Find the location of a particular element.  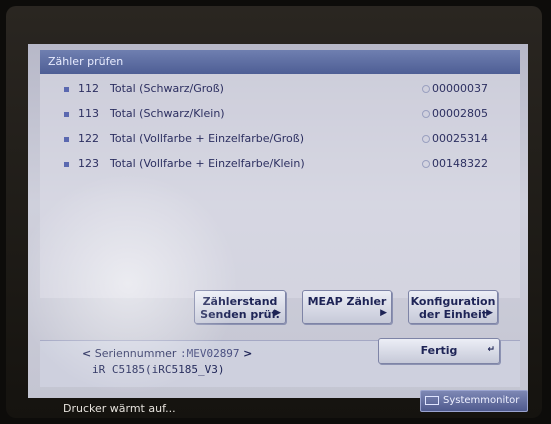

chevron-left-icon: < is located at coordinates (86, 353).